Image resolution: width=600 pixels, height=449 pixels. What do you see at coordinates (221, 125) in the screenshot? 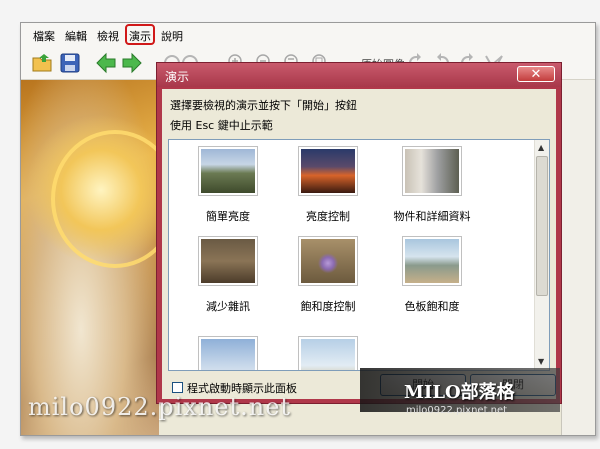
I see `instruction-line-2: 使用 Esc 鍵中止示範` at bounding box center [221, 125].